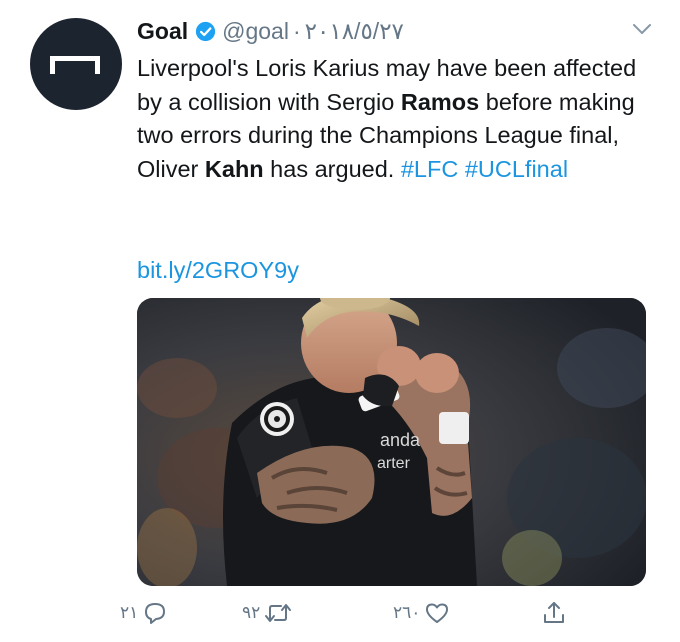  Describe the element at coordinates (642, 29) in the screenshot. I see `chevron-down-icon` at that location.